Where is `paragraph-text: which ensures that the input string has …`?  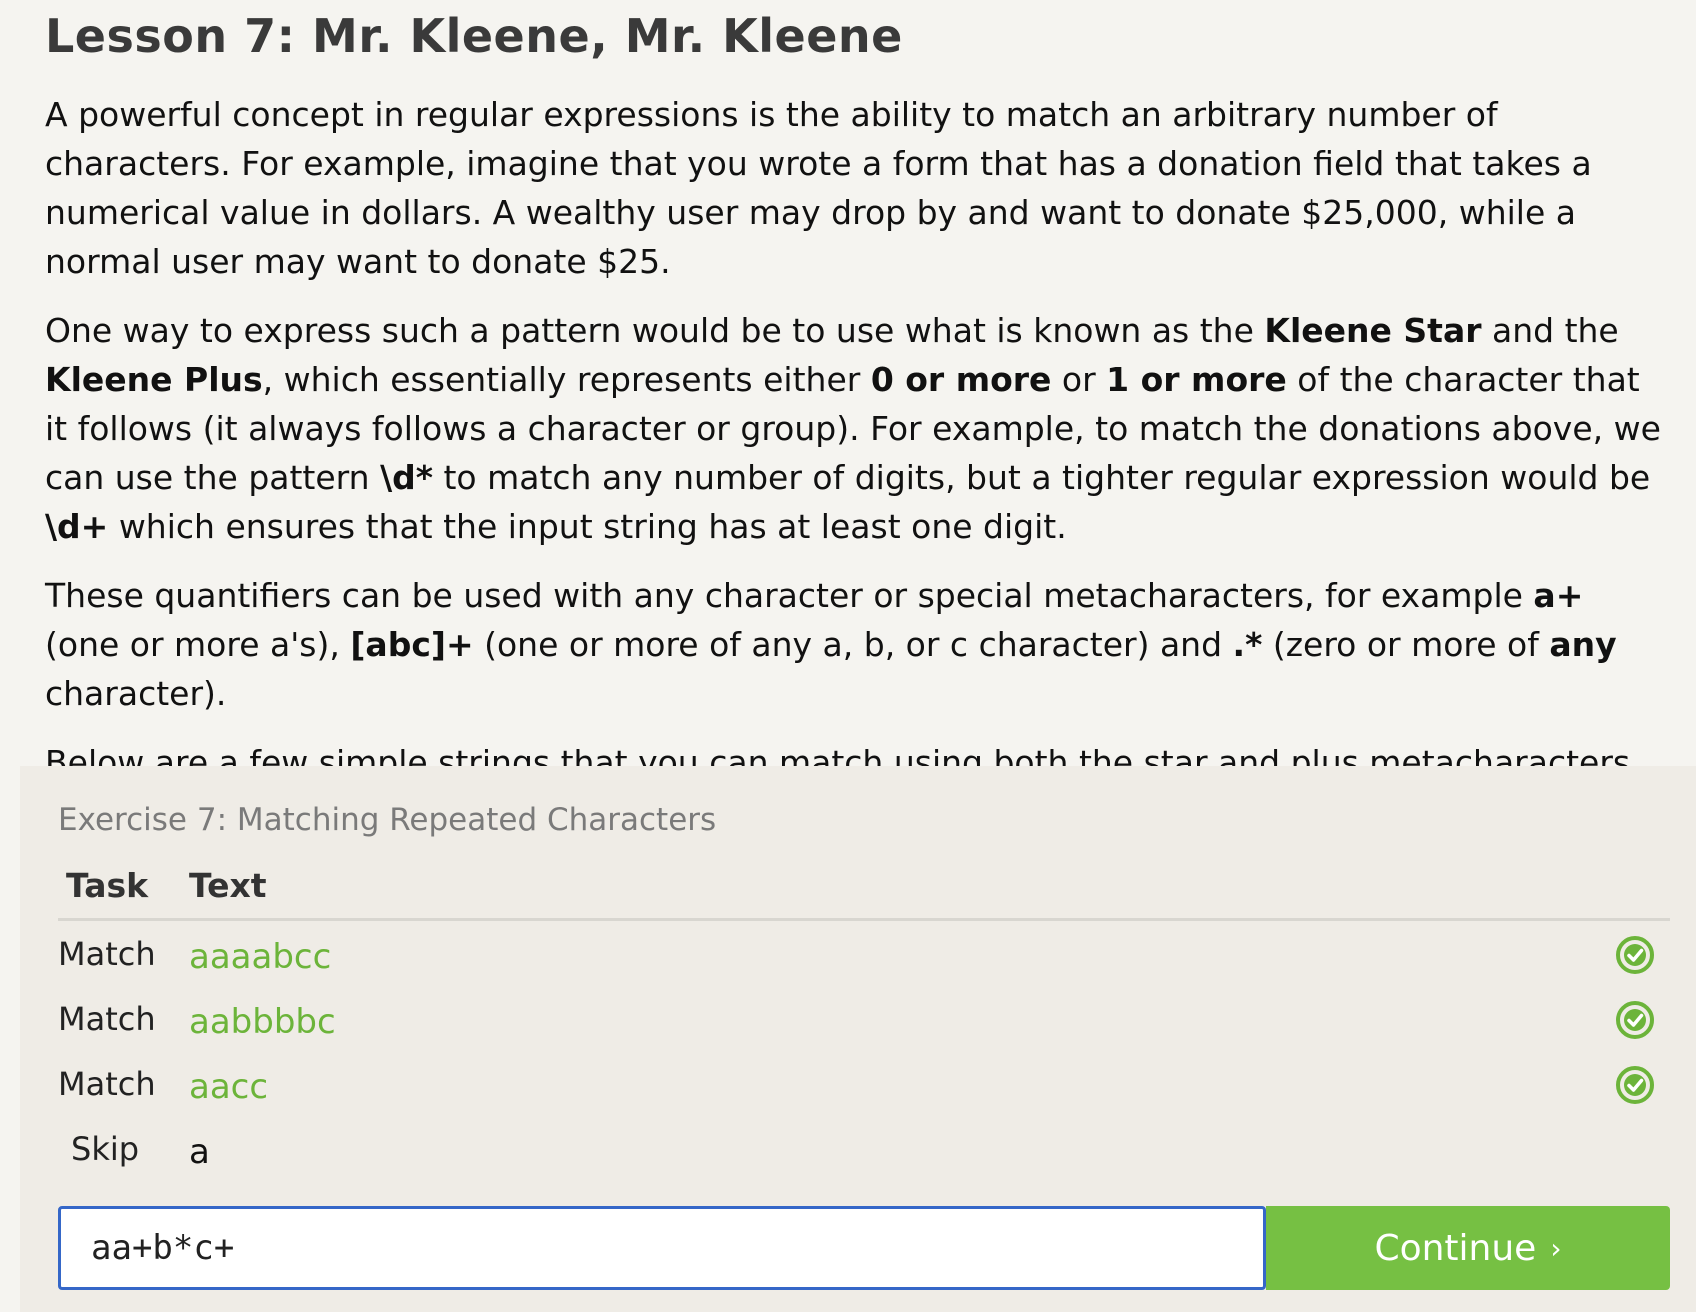 paragraph-text: which ensures that the input string has … is located at coordinates (587, 526).